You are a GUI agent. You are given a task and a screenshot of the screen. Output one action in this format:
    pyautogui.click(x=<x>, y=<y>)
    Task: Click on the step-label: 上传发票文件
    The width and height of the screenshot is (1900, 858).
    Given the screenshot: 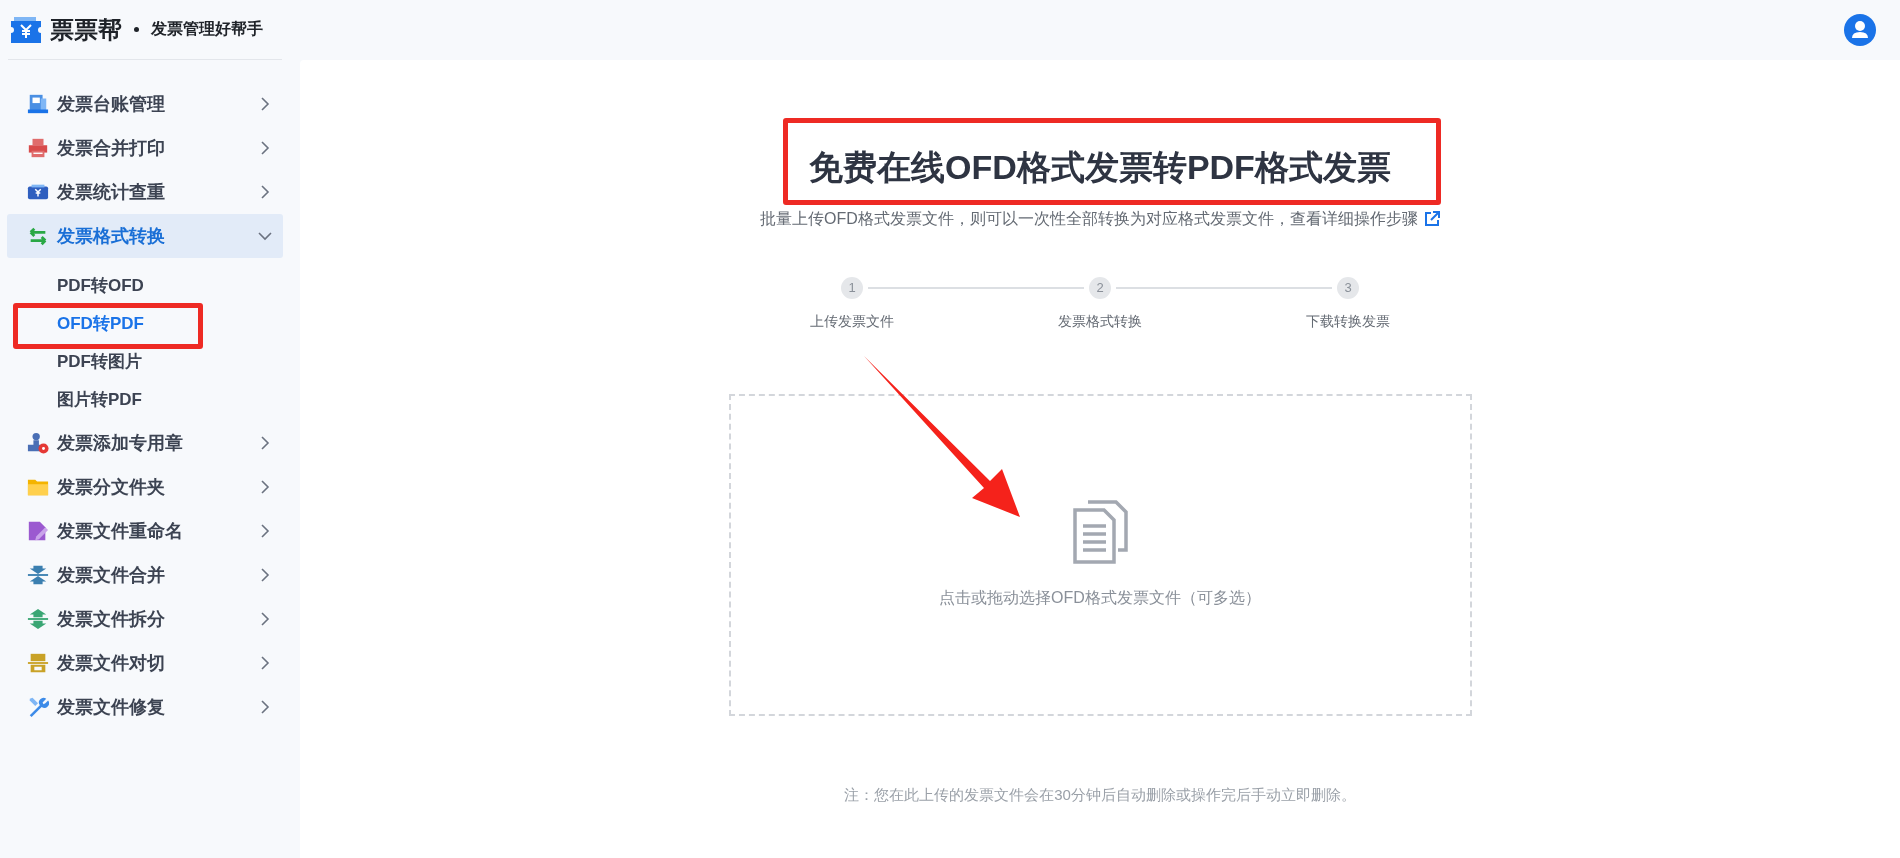 What is the action you would take?
    pyautogui.click(x=852, y=321)
    